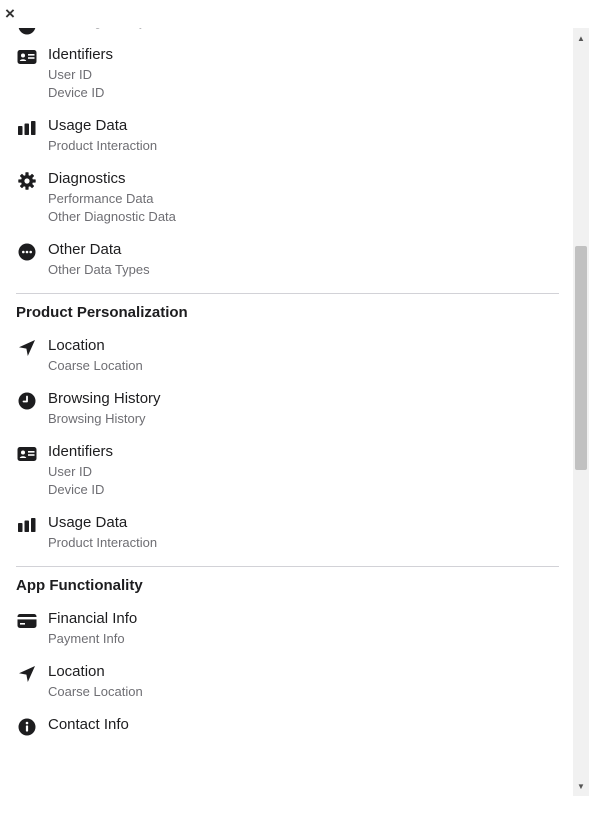 The width and height of the screenshot is (594, 822). I want to click on data-type-item: Payment Info, so click(86, 638).